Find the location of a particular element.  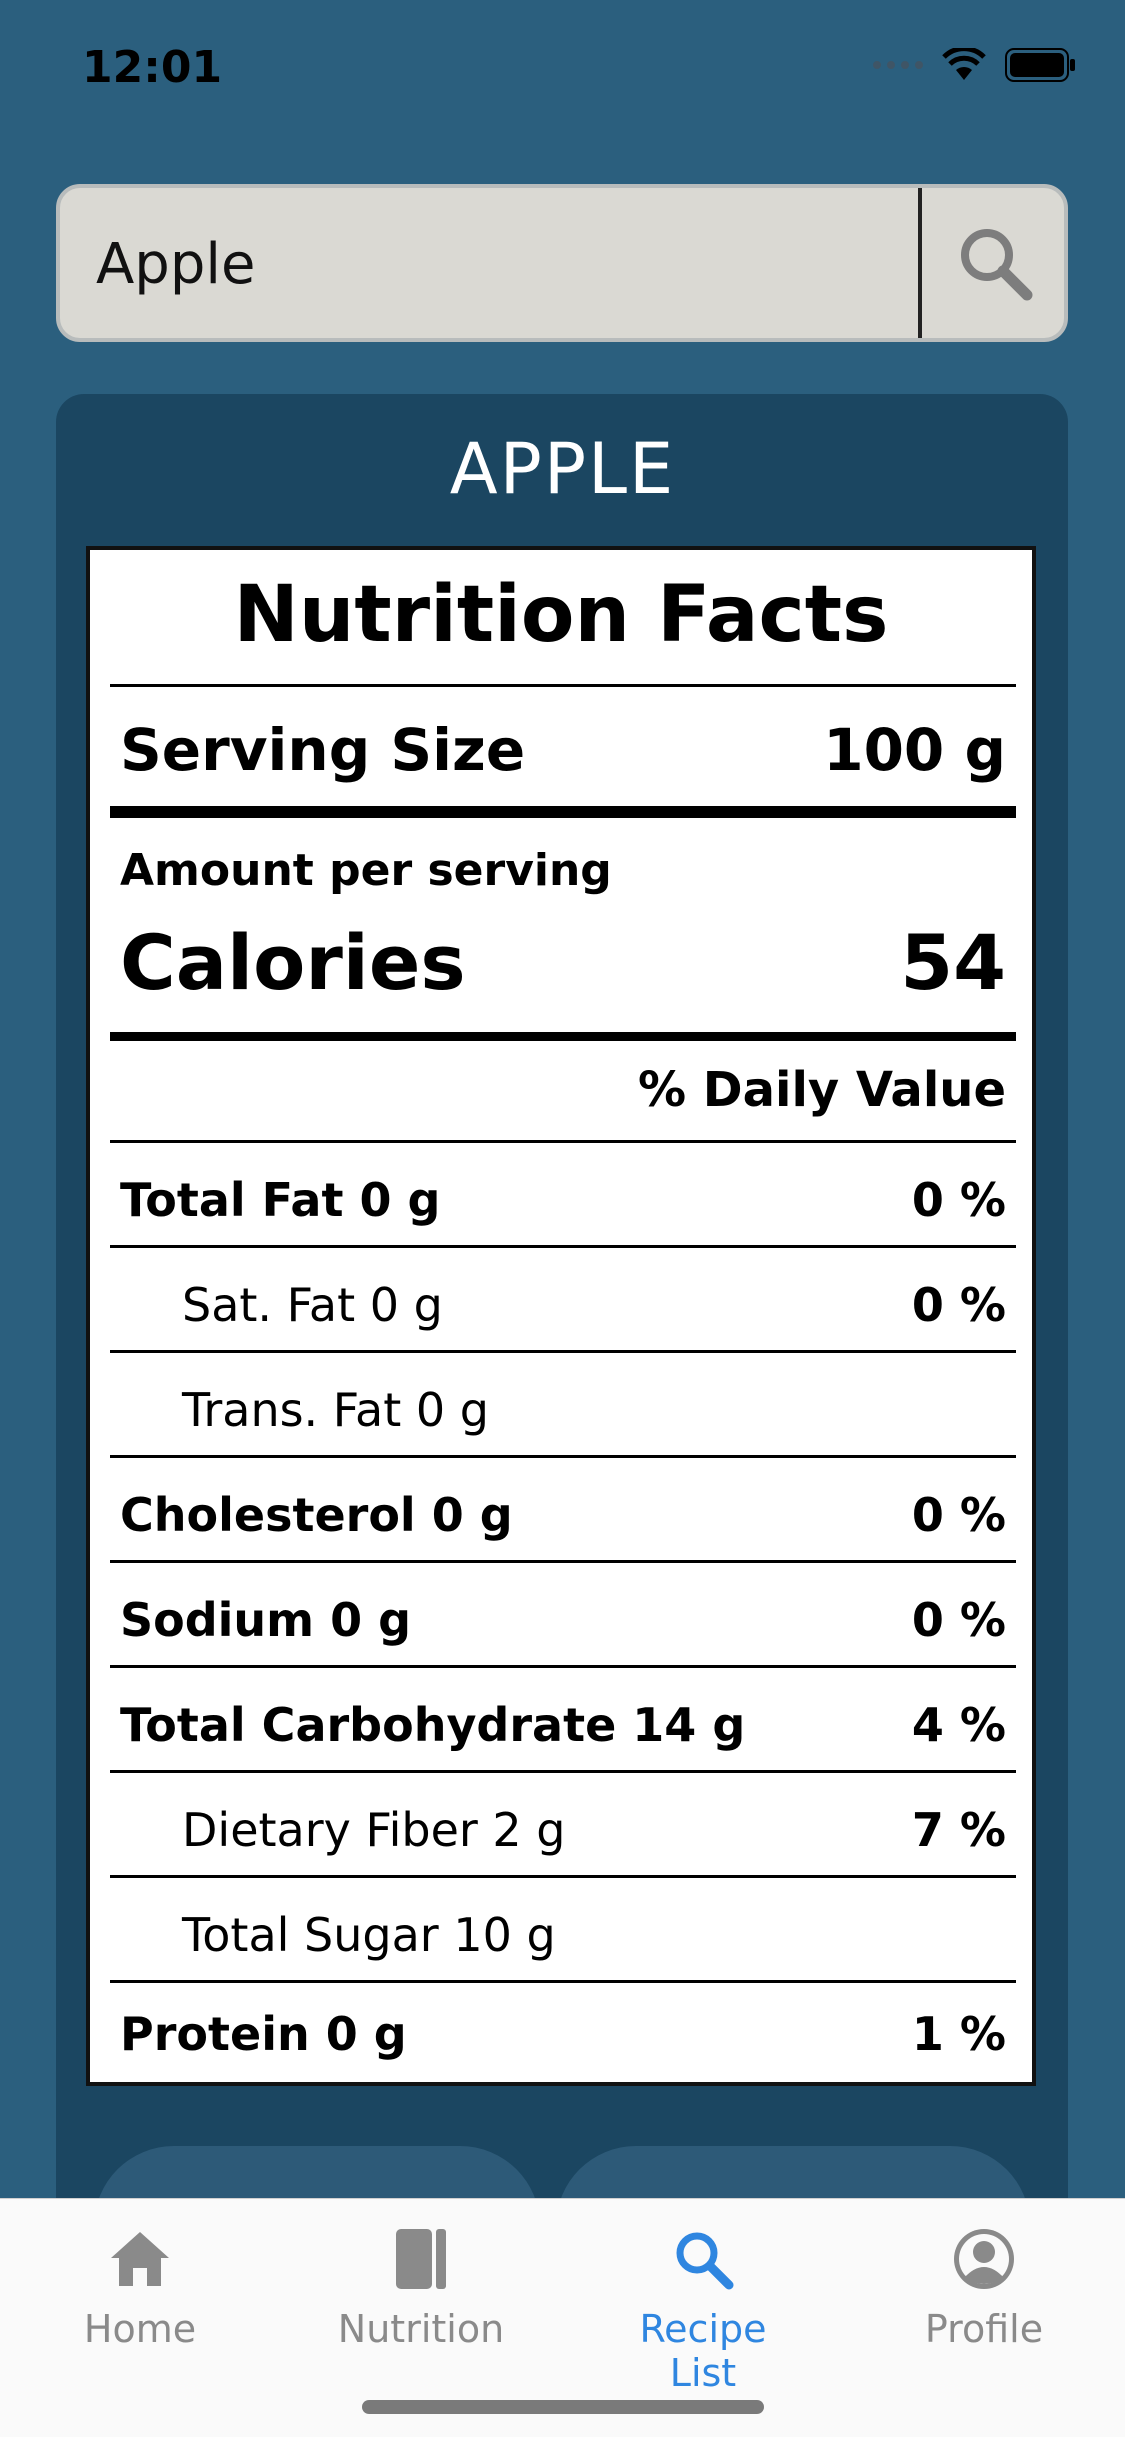

nutrient-label: Total Fat 0 g is located at coordinates (280, 1200).